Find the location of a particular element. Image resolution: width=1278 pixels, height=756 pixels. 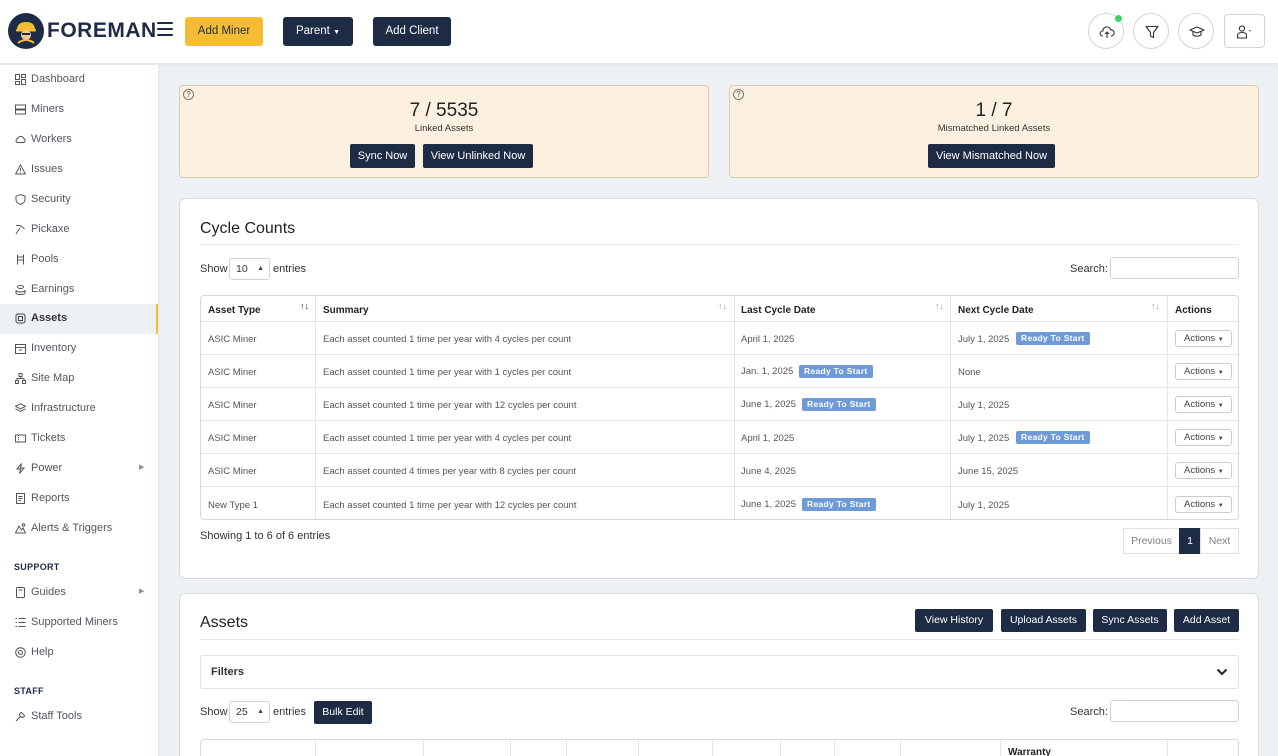

sidebar-item-reports: Reports is located at coordinates (79, 499).